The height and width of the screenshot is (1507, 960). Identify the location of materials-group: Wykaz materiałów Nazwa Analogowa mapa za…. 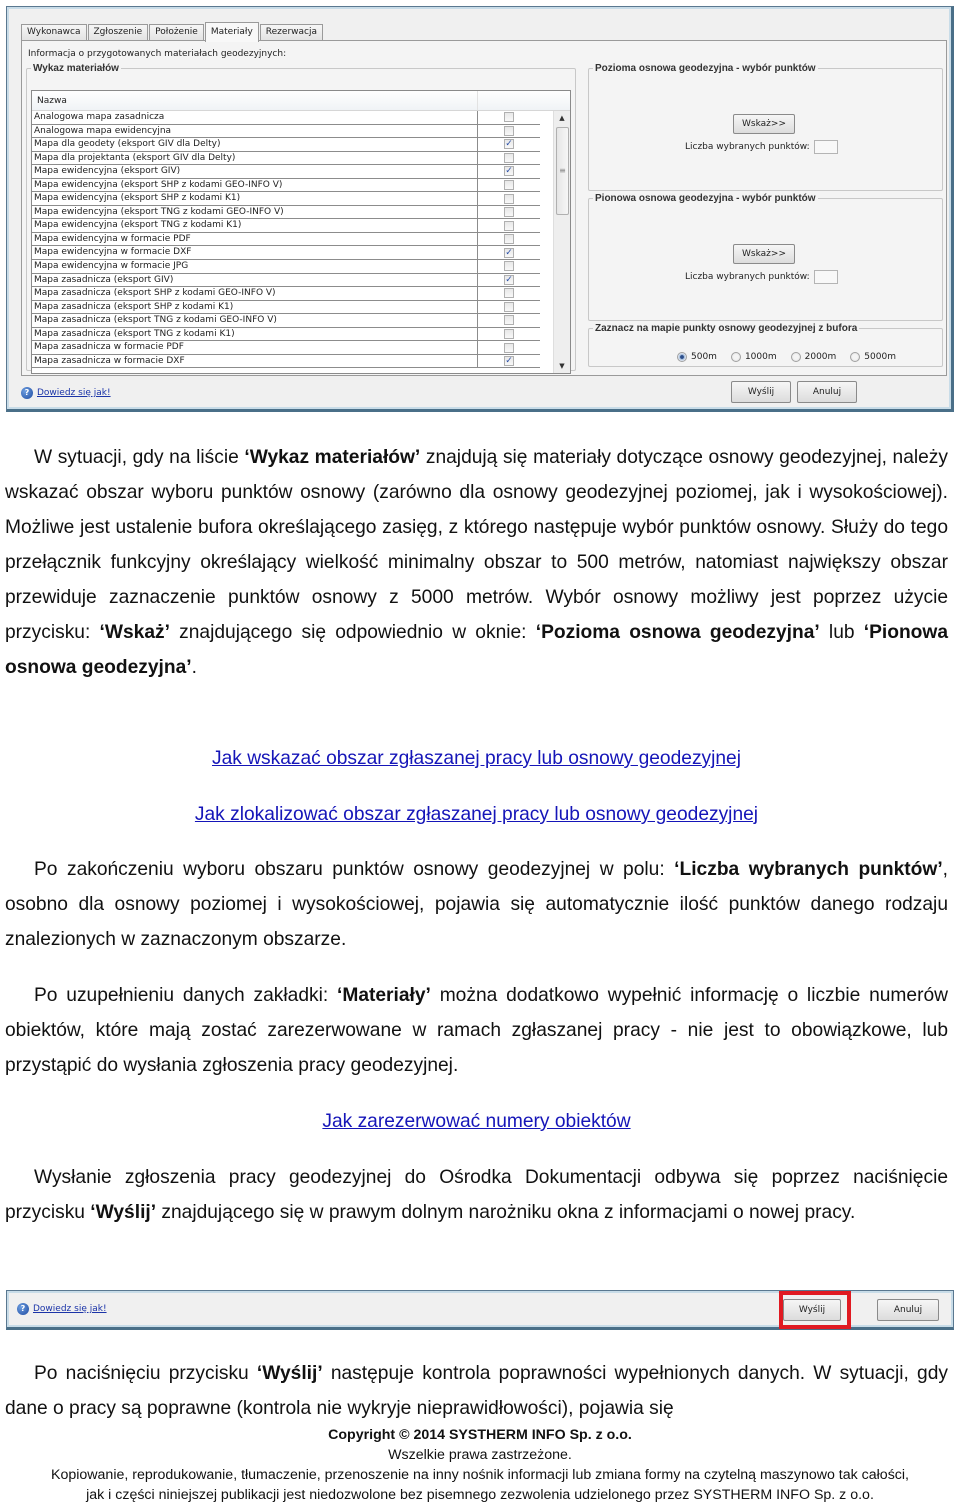
(301, 218).